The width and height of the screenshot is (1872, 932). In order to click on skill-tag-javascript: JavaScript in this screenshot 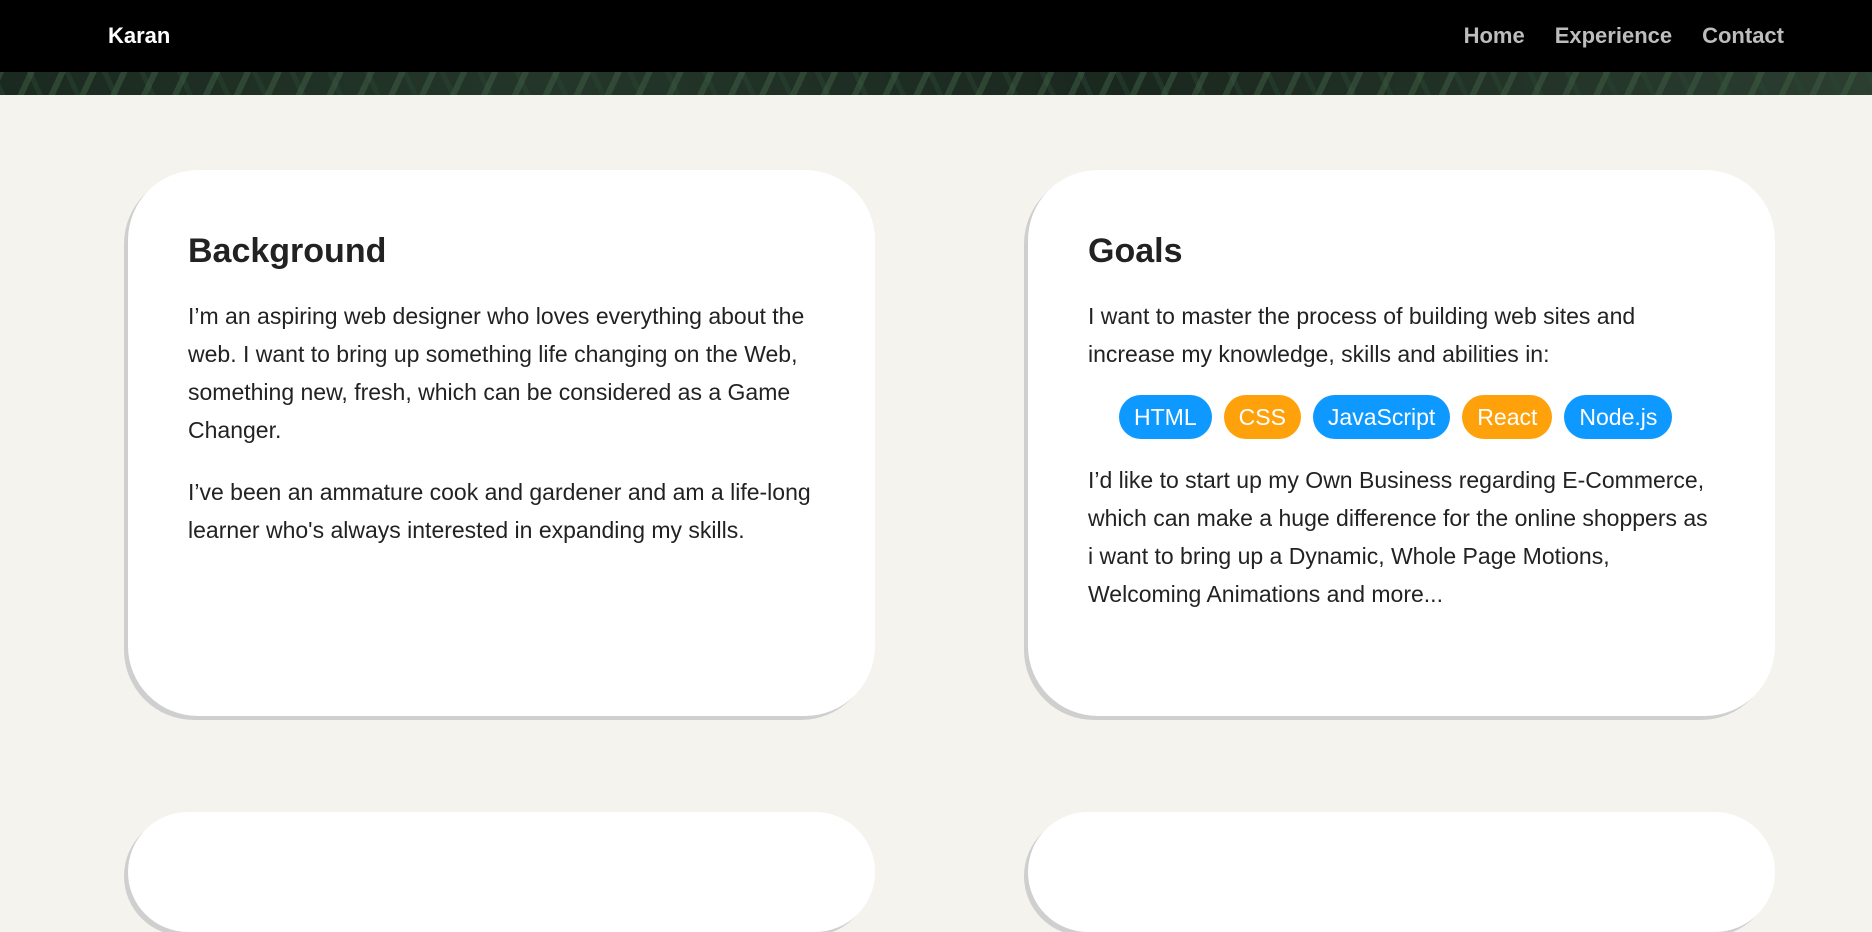, I will do `click(1381, 417)`.